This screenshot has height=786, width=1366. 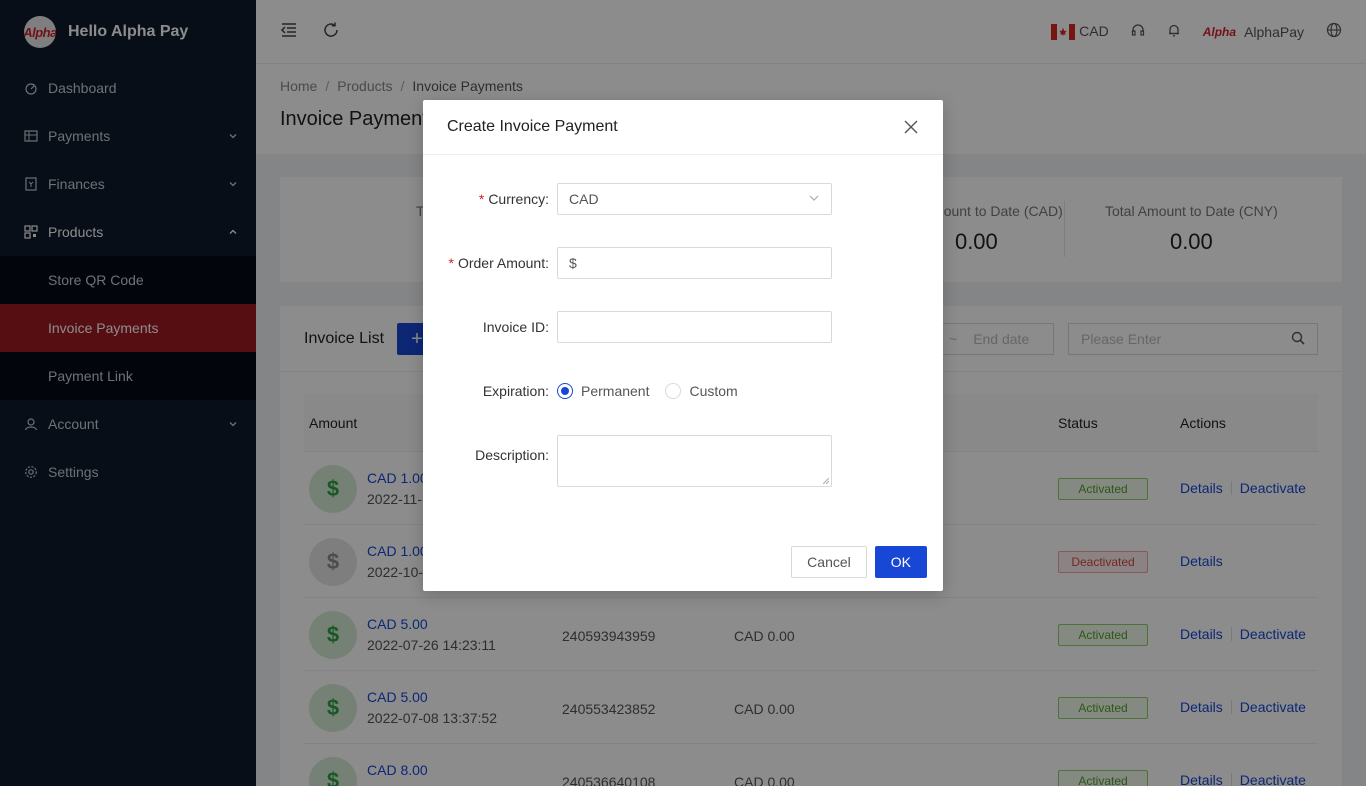 I want to click on expiration-label: Expiration, so click(x=514, y=391).